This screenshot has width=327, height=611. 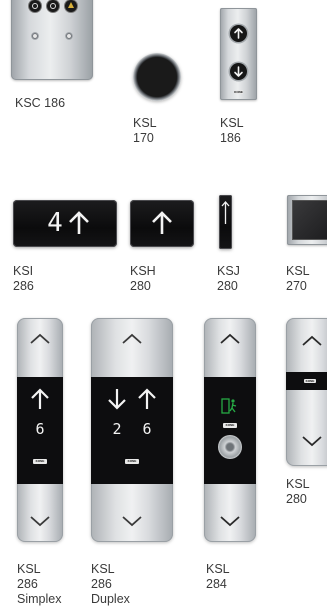 I want to click on ksl170-round-button, so click(x=157, y=77).